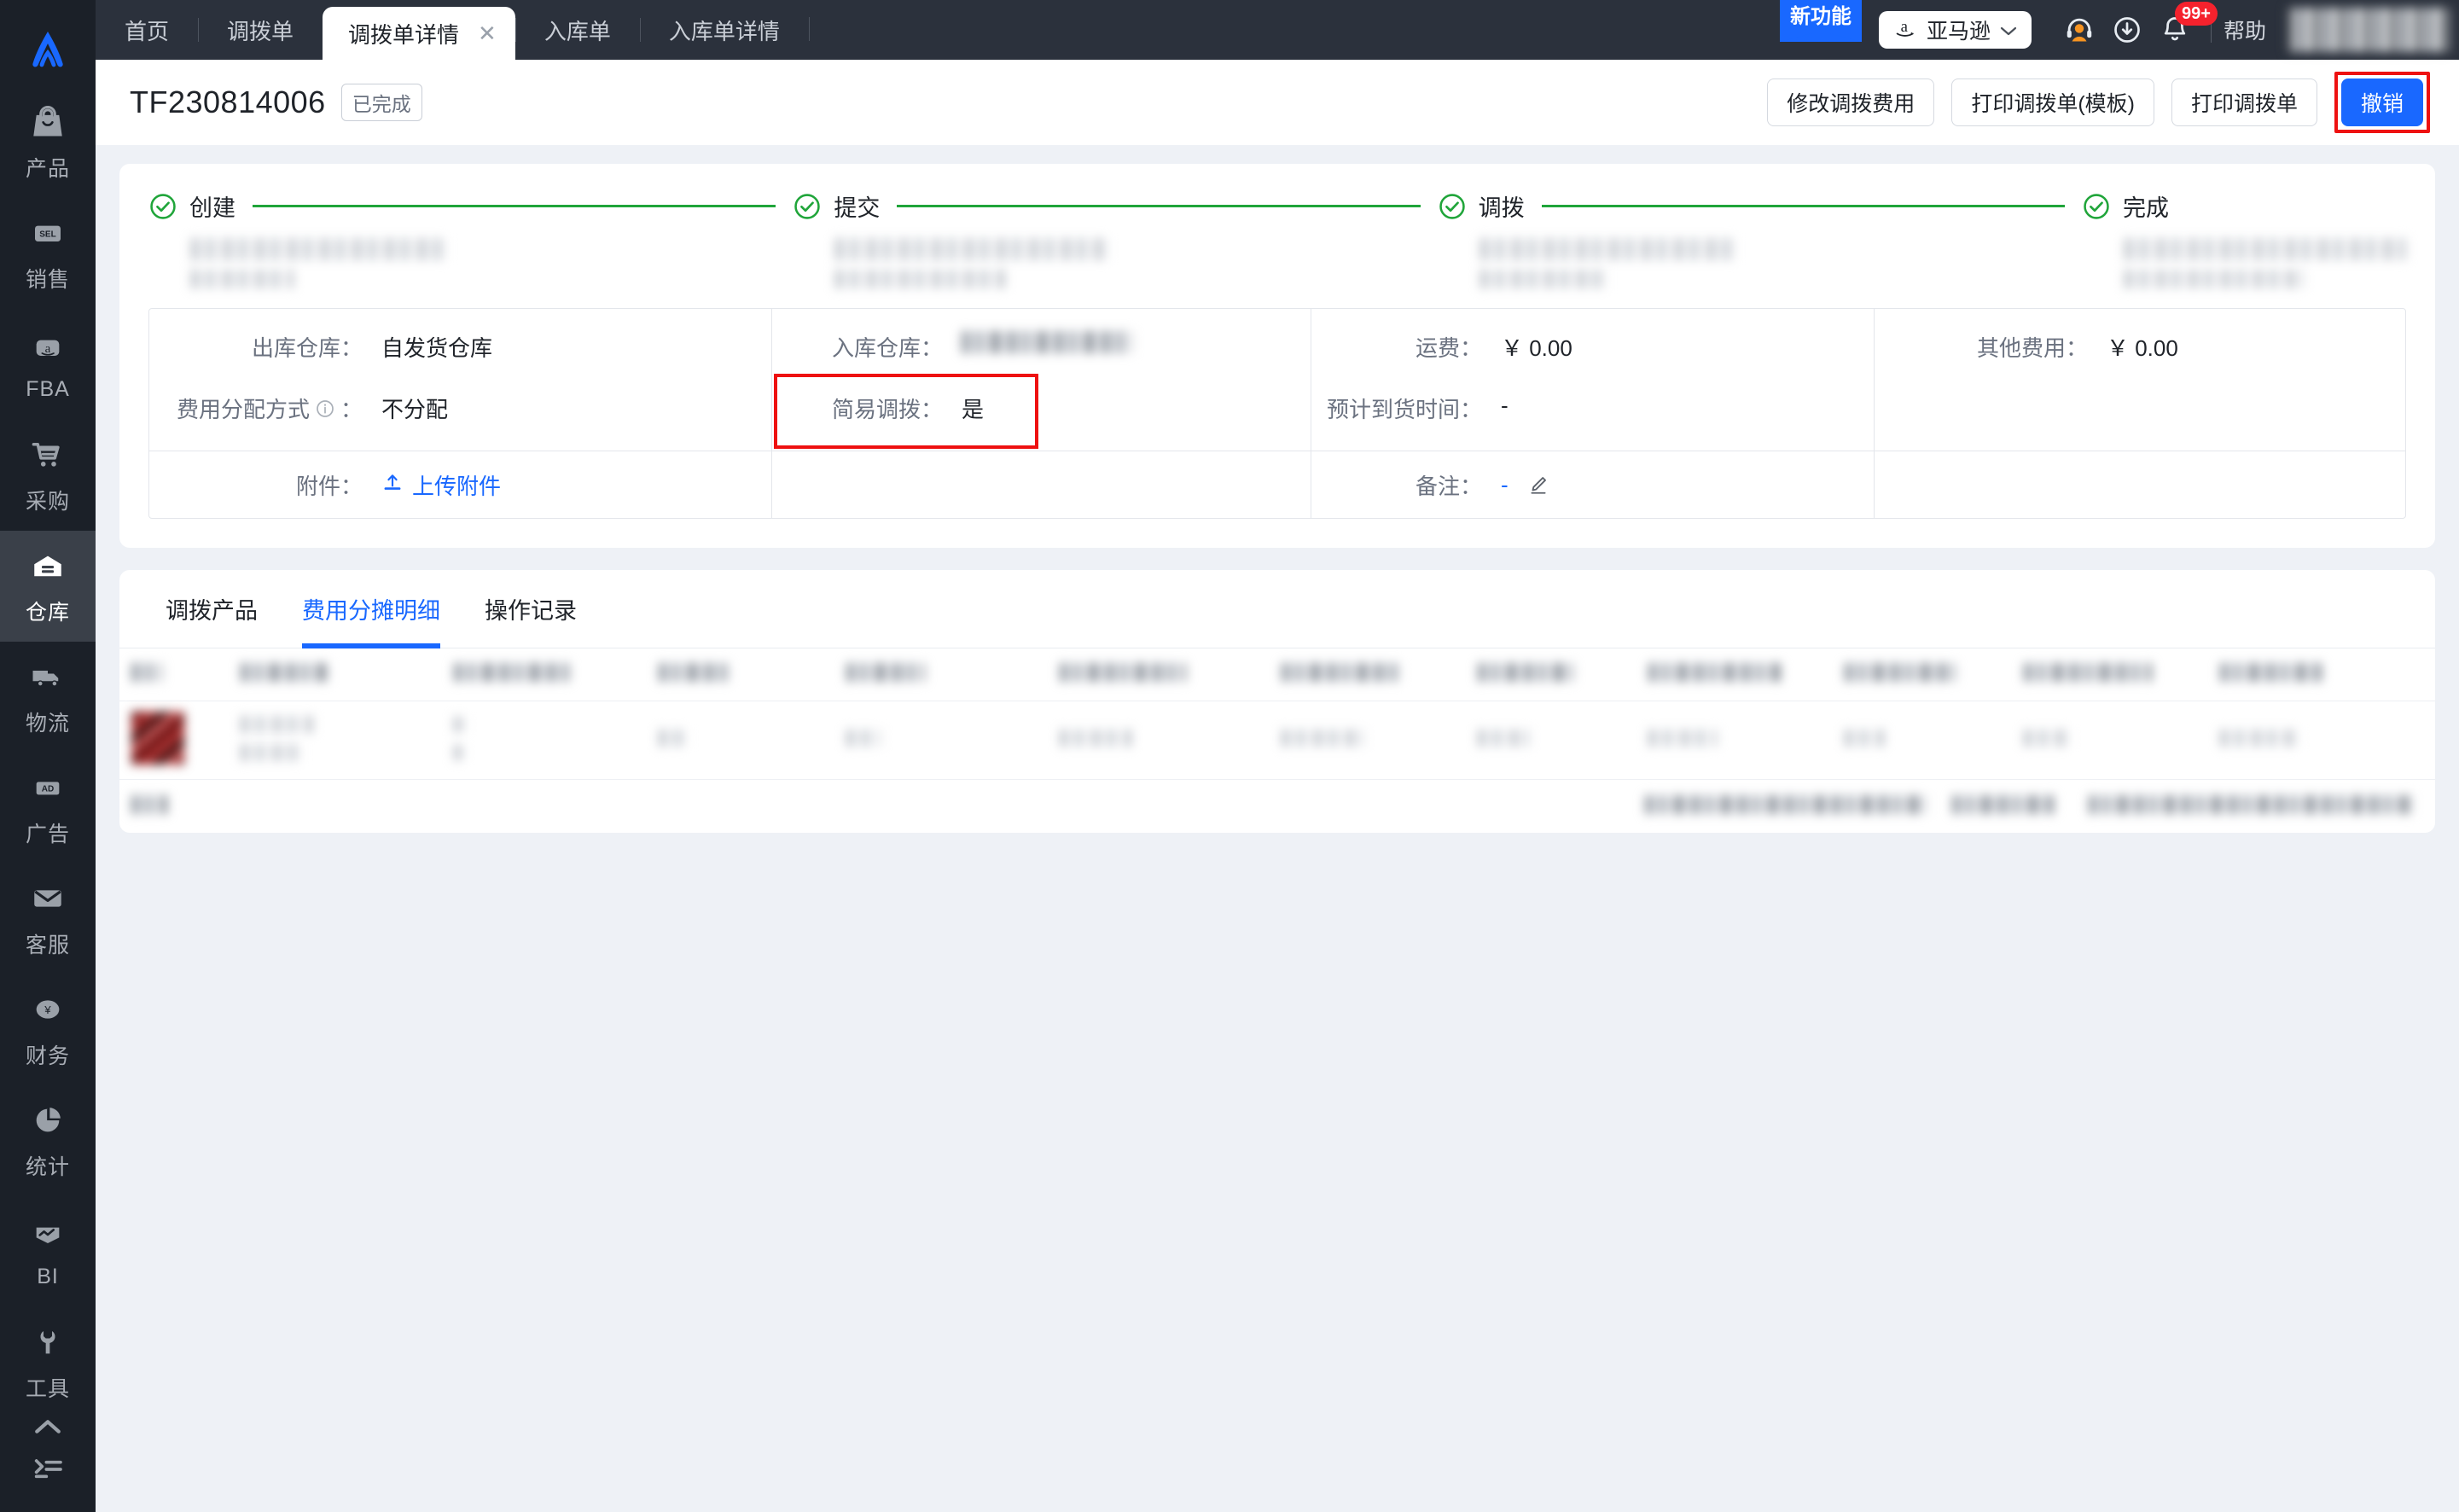  I want to click on tab-transfer-products: 调拨产品, so click(211, 609).